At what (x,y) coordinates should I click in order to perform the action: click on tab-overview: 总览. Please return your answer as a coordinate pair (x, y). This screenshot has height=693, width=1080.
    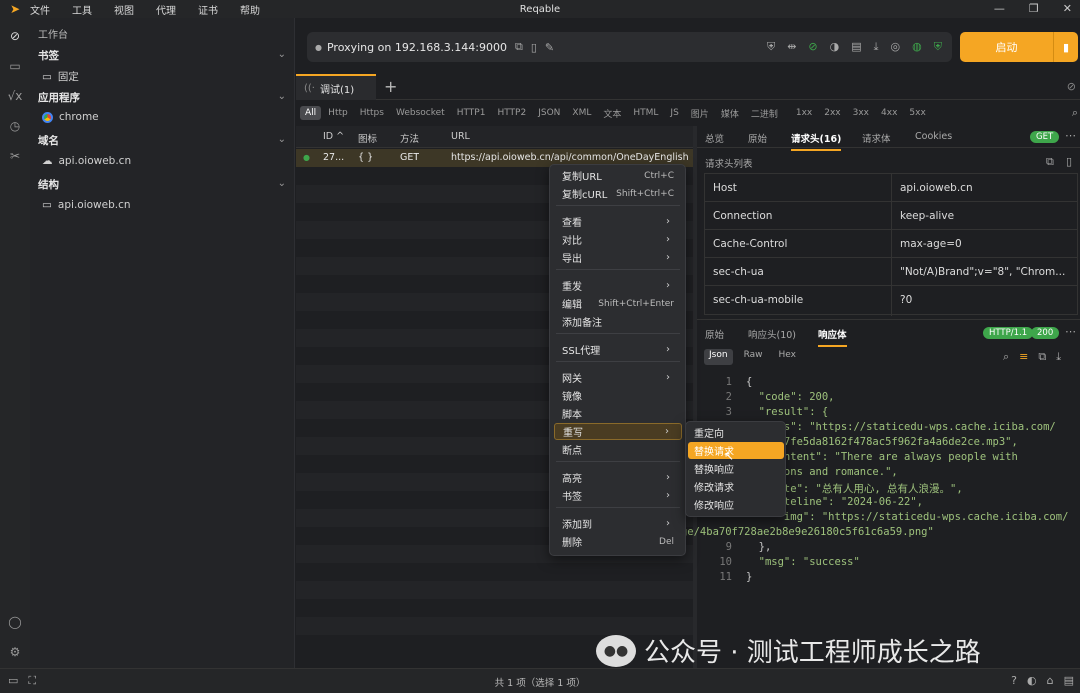
    Looking at the image, I should click on (714, 138).